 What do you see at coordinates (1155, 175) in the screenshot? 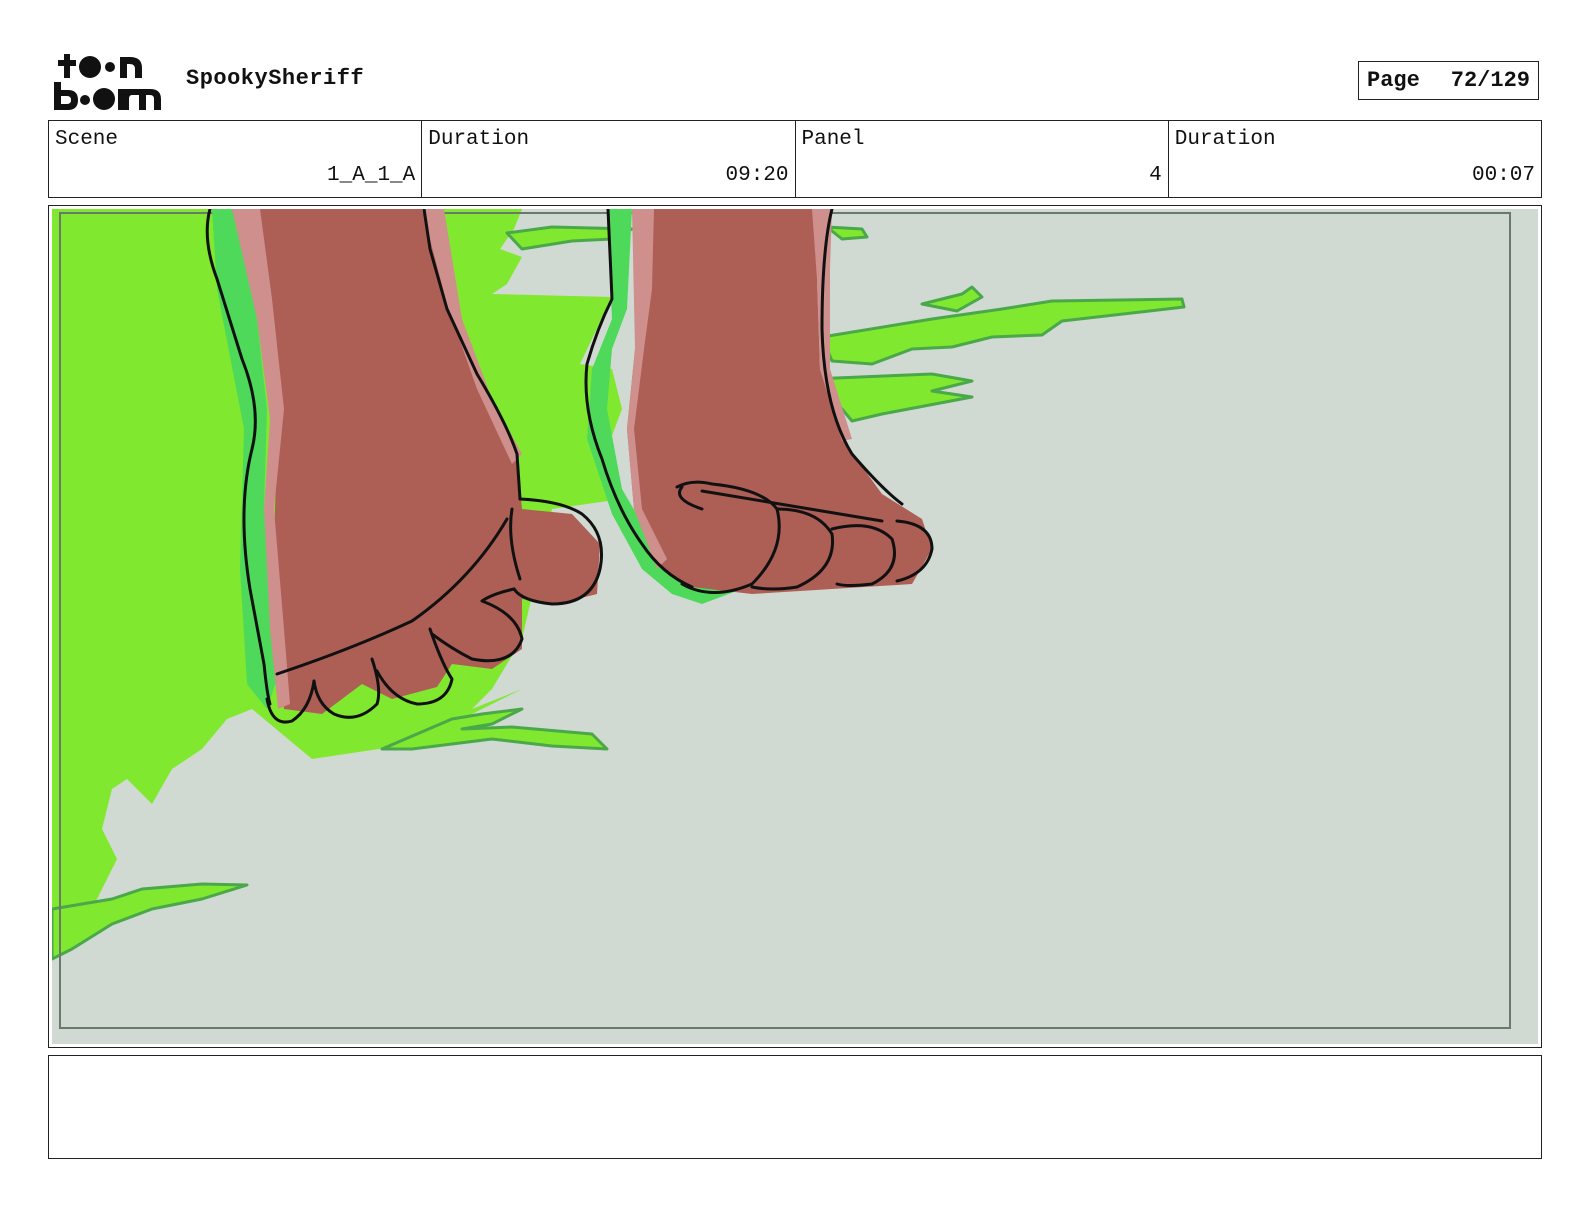
I see `panel-value: 4` at bounding box center [1155, 175].